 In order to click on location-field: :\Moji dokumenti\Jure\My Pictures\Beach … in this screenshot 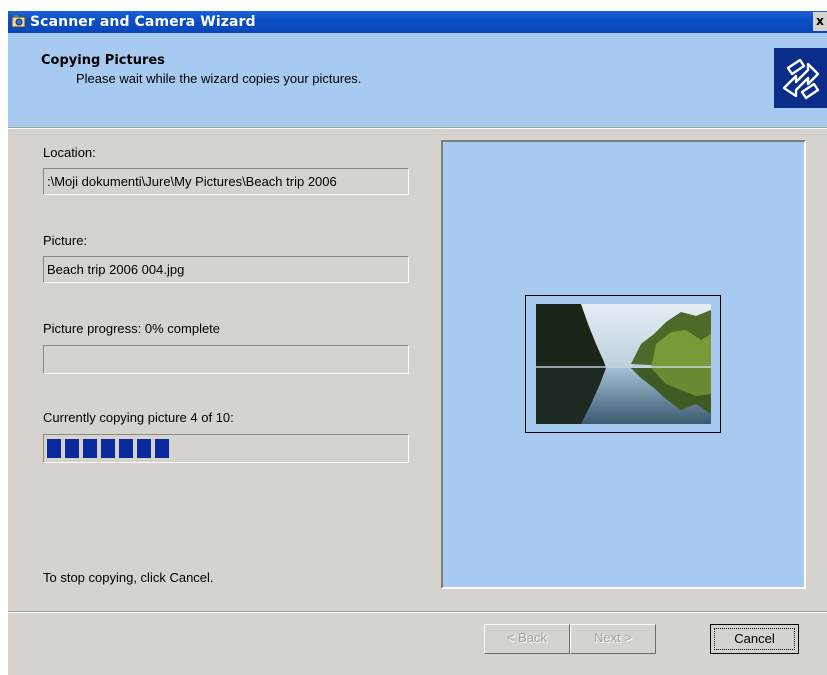, I will do `click(226, 181)`.